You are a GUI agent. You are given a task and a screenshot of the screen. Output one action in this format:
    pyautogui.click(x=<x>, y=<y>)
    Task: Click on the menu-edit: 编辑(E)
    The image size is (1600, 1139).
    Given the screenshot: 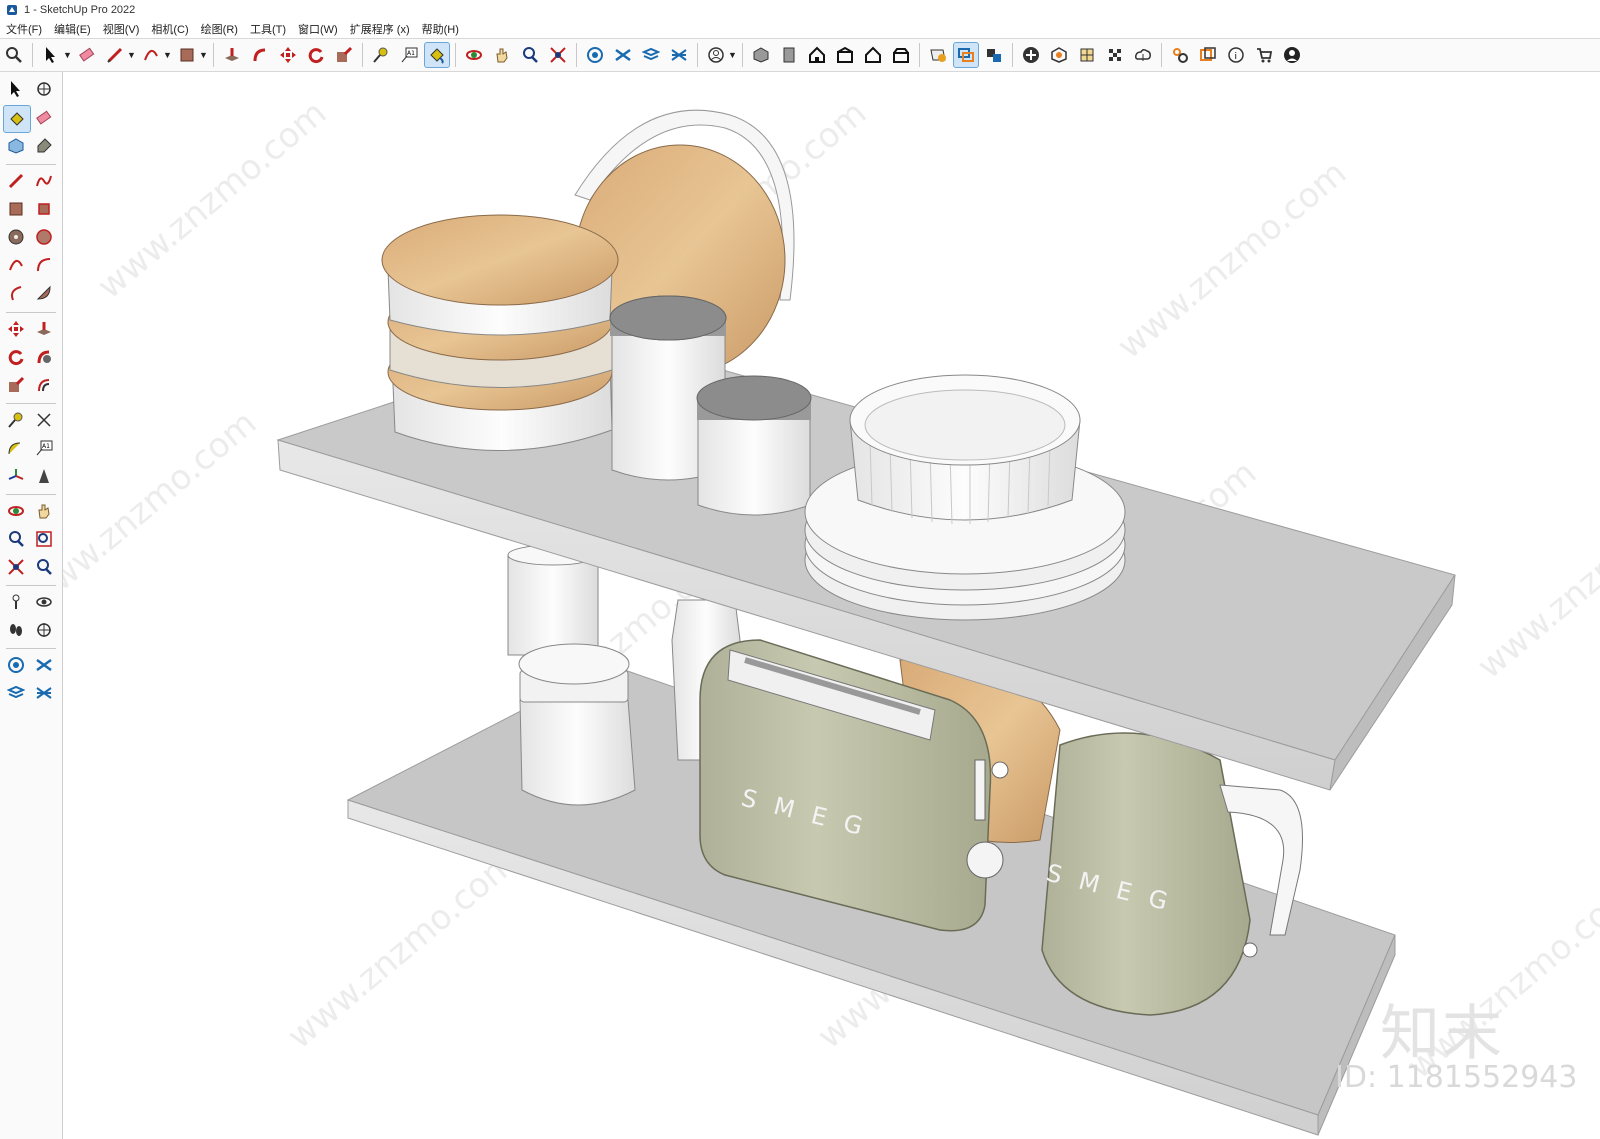 What is the action you would take?
    pyautogui.click(x=72, y=29)
    